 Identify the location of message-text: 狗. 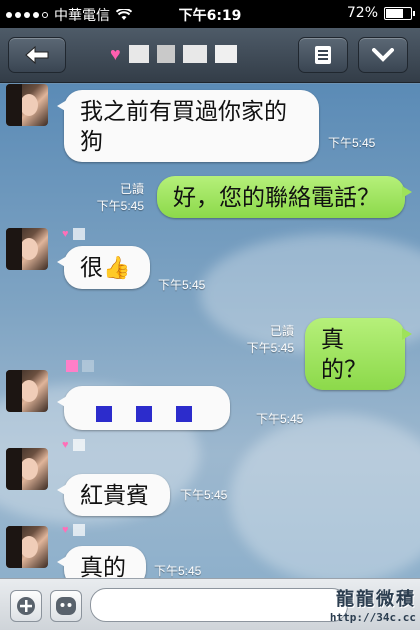
(91, 141).